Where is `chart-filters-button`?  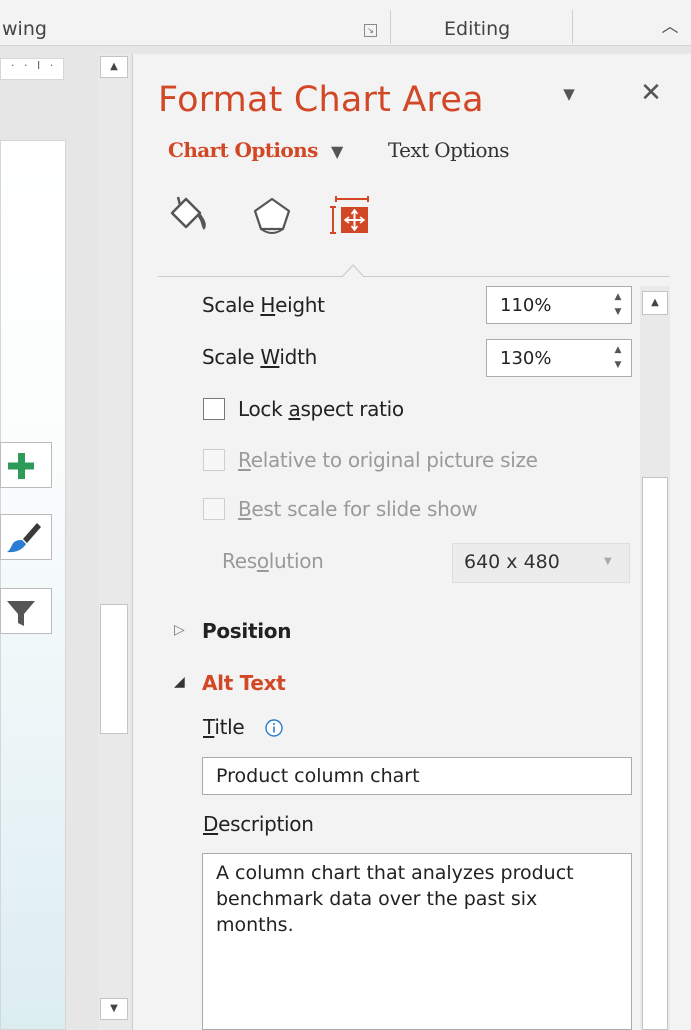
chart-filters-button is located at coordinates (26, 611).